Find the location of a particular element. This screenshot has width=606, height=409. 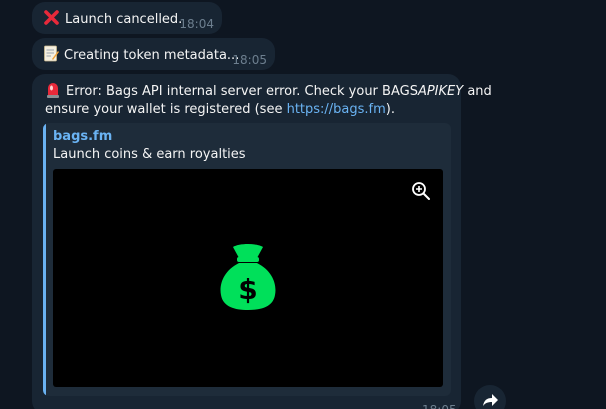

bags-link: https://bags.fm is located at coordinates (336, 109).